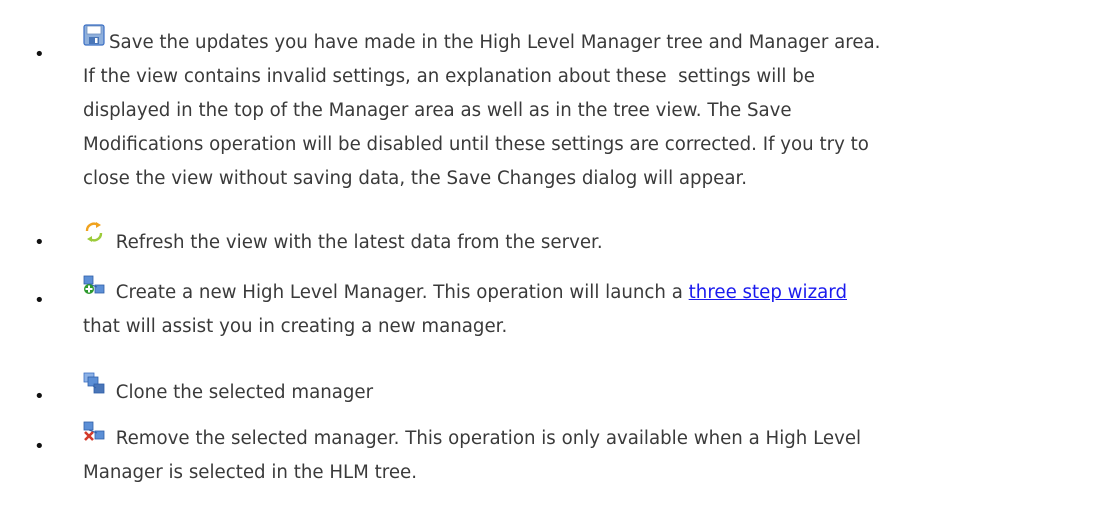  Describe the element at coordinates (94, 232) in the screenshot. I see `refresh-arrows-icon` at that location.